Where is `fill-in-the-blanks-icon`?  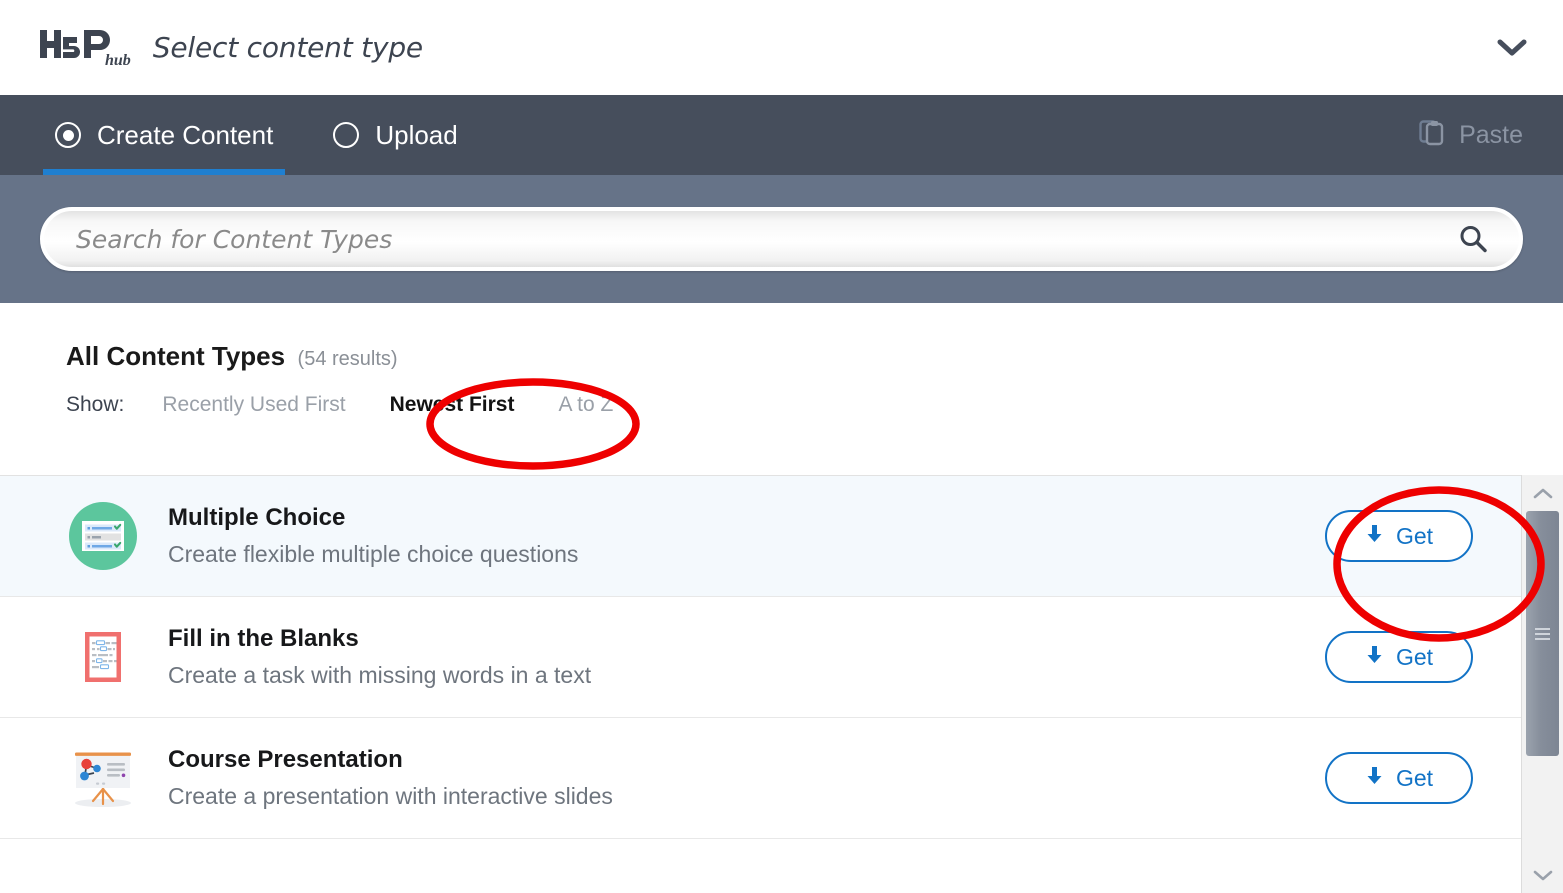
fill-in-the-blanks-icon is located at coordinates (103, 657).